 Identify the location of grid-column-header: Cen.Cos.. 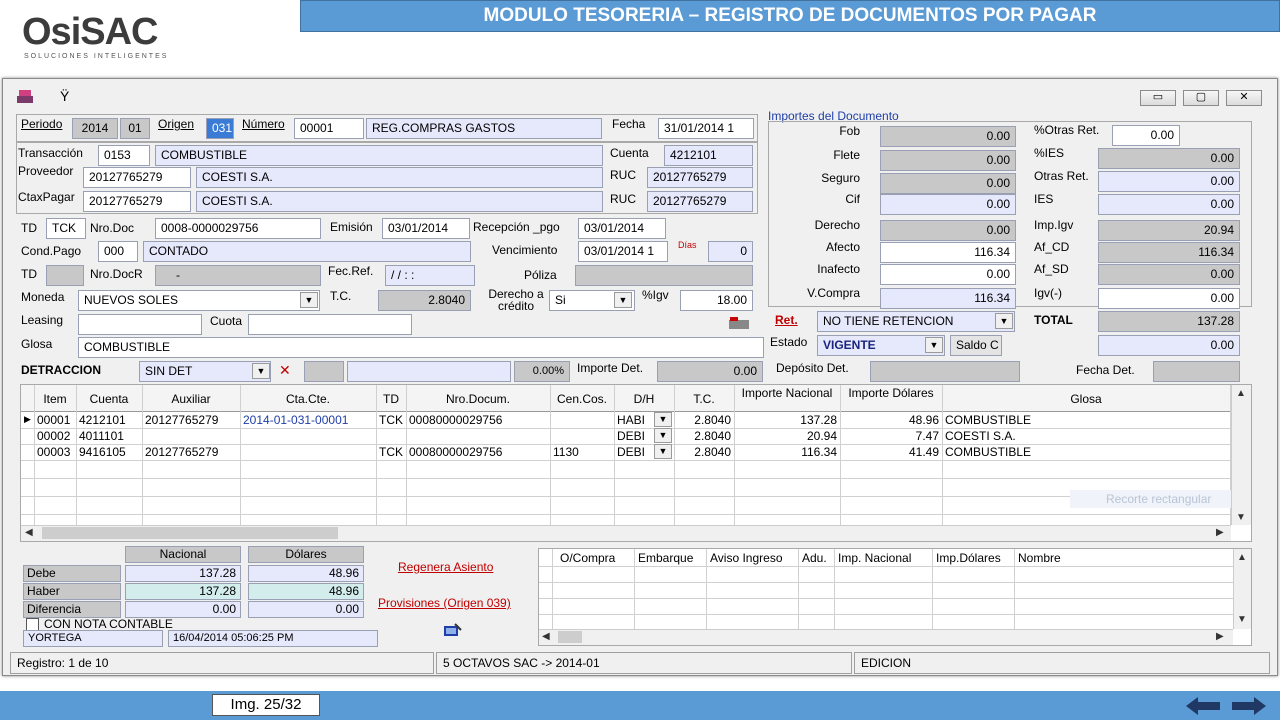
(582, 399).